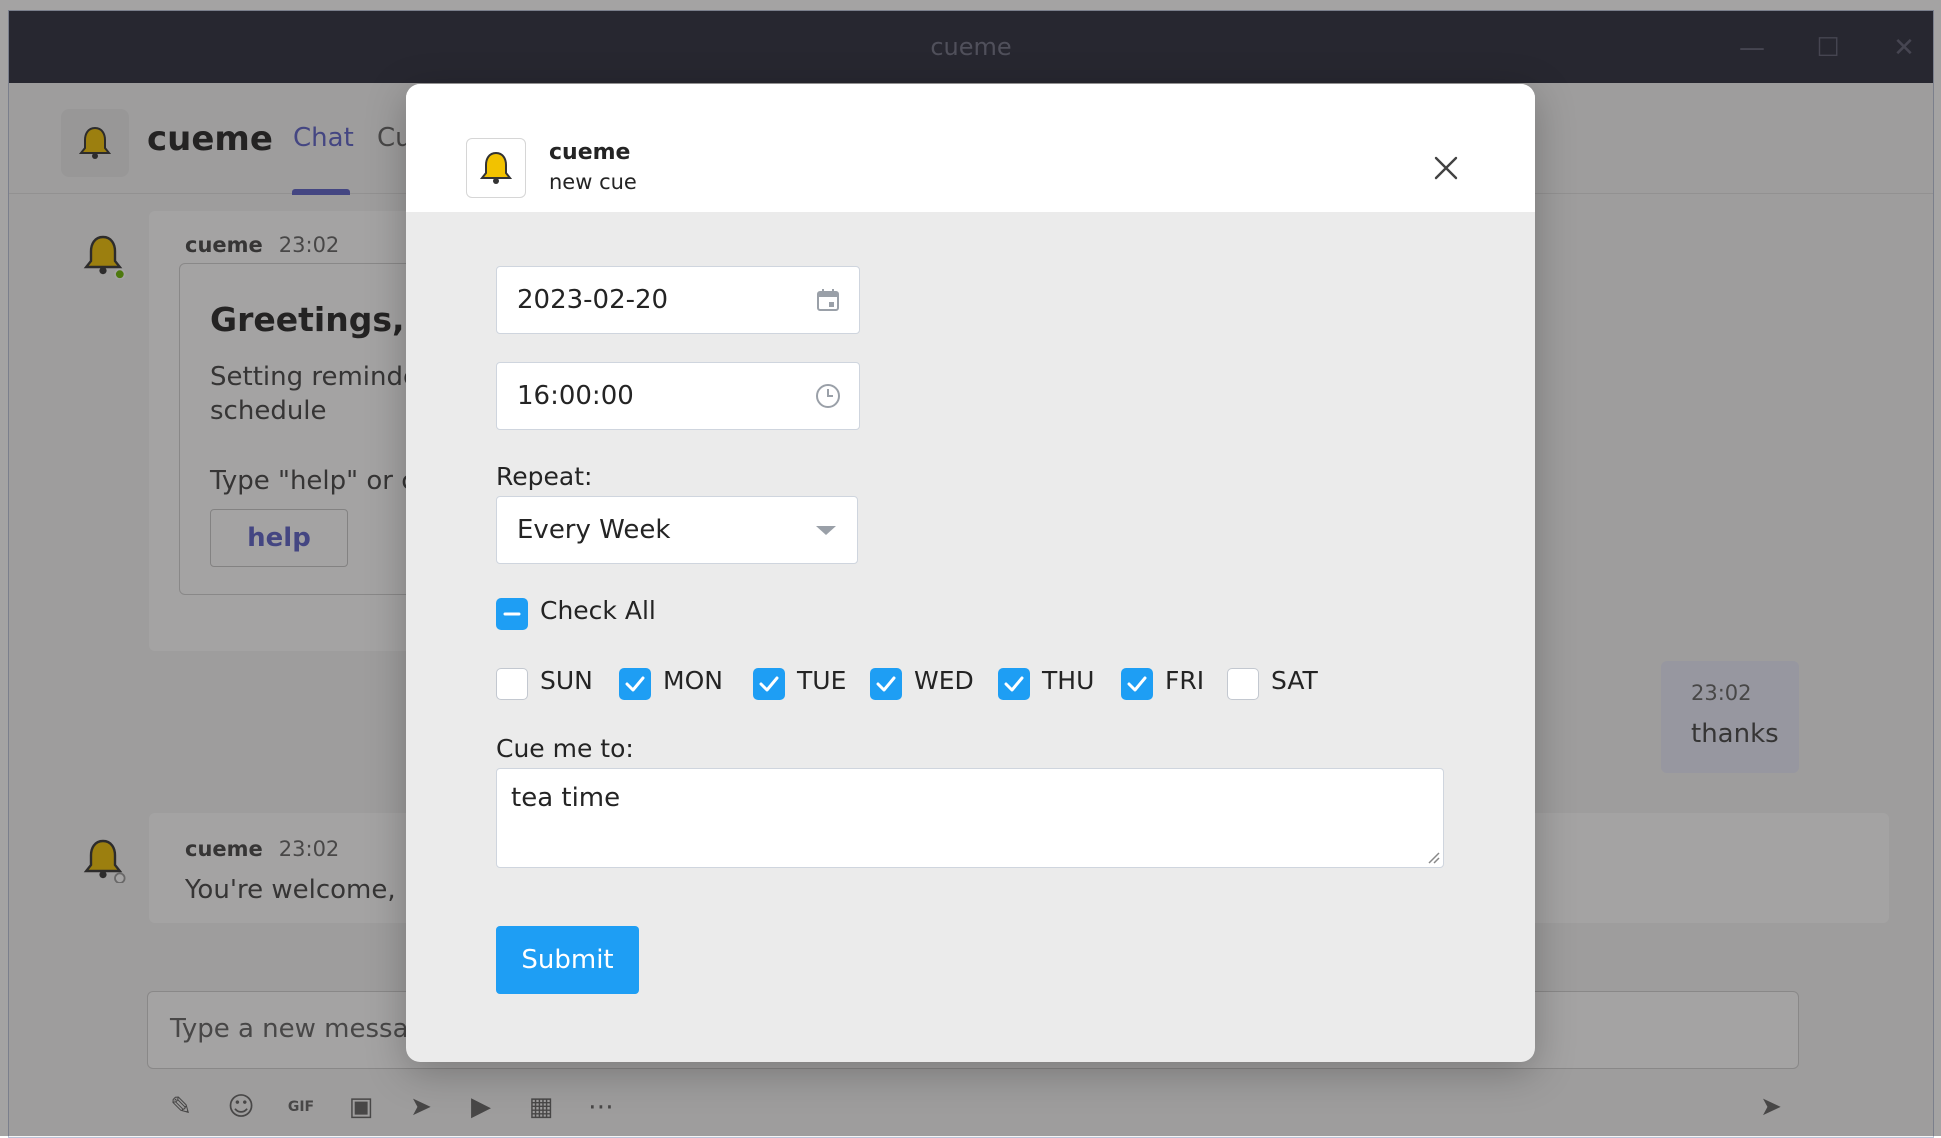  I want to click on day-label-sat: SAT, so click(1294, 680).